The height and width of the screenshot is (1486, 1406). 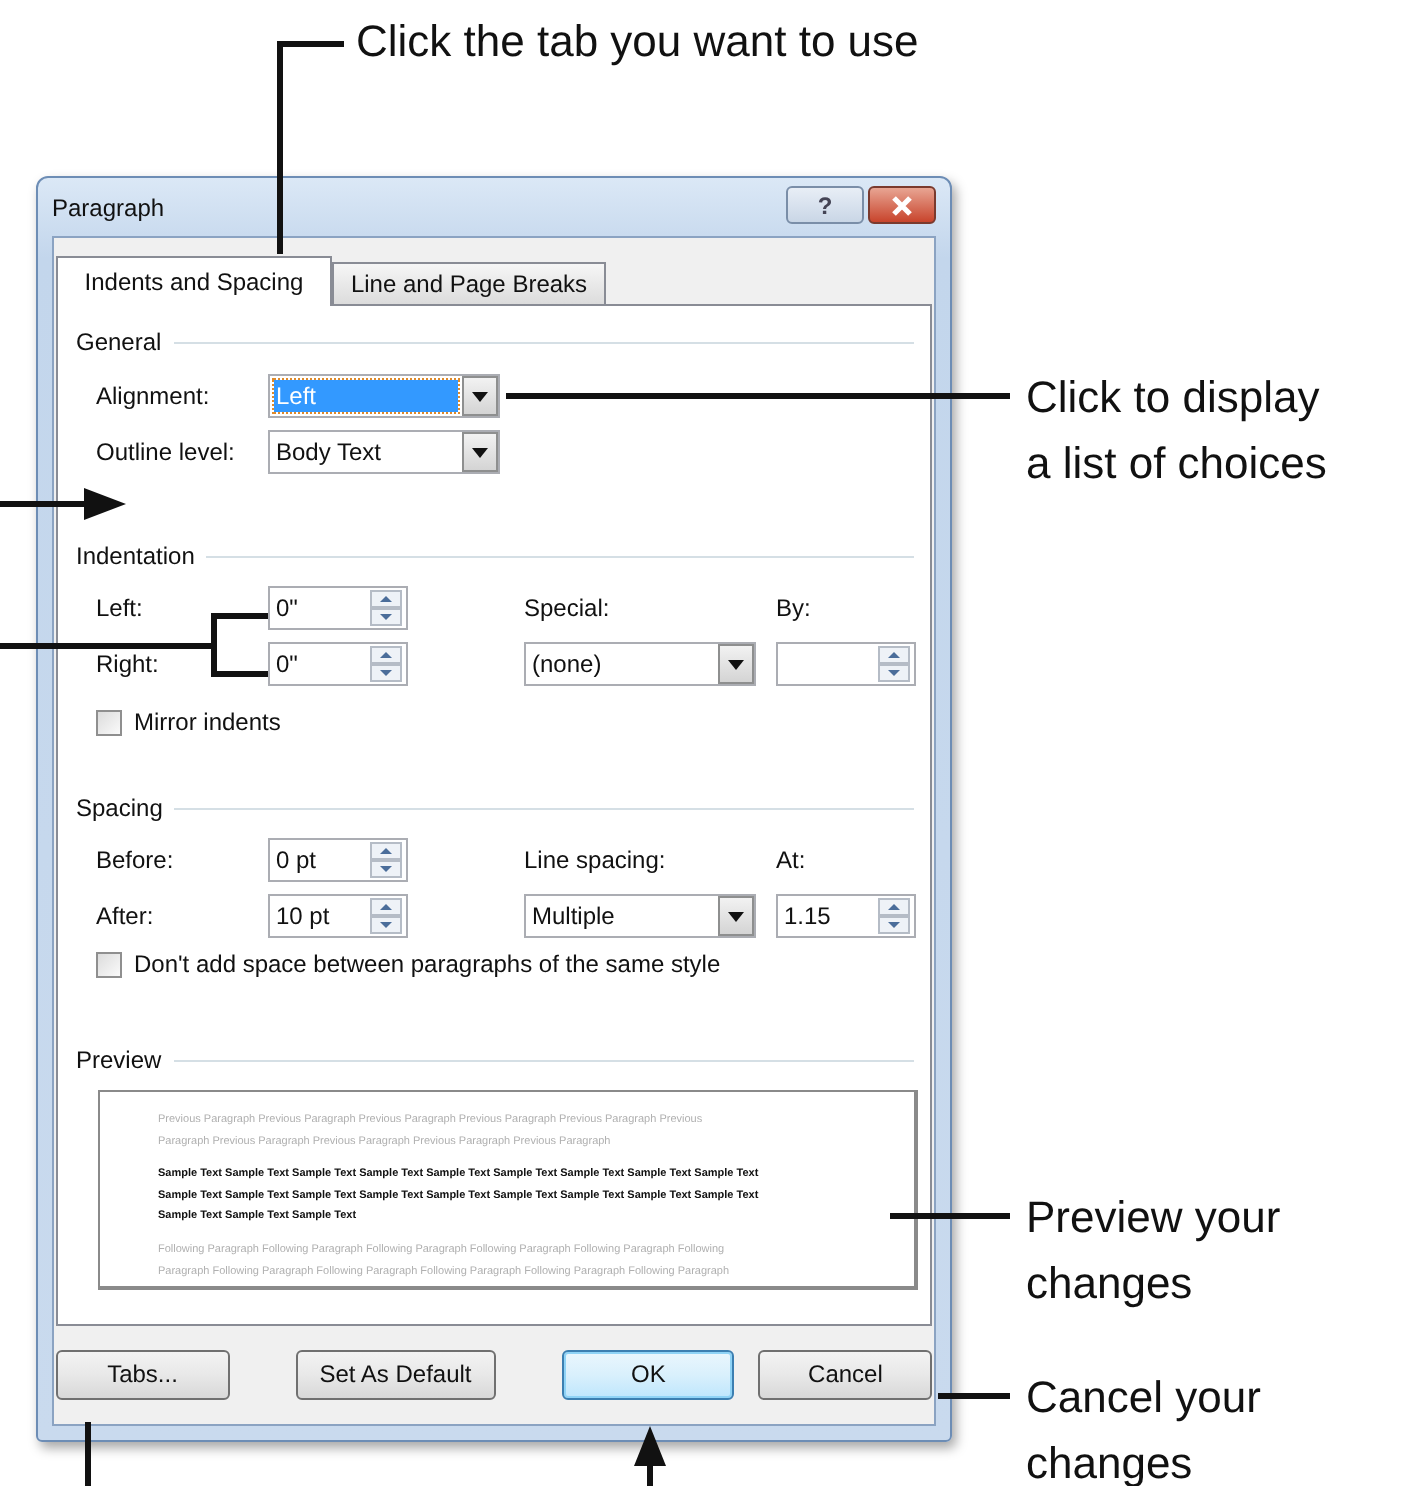 What do you see at coordinates (119, 808) in the screenshot?
I see `section-heading: Spacing` at bounding box center [119, 808].